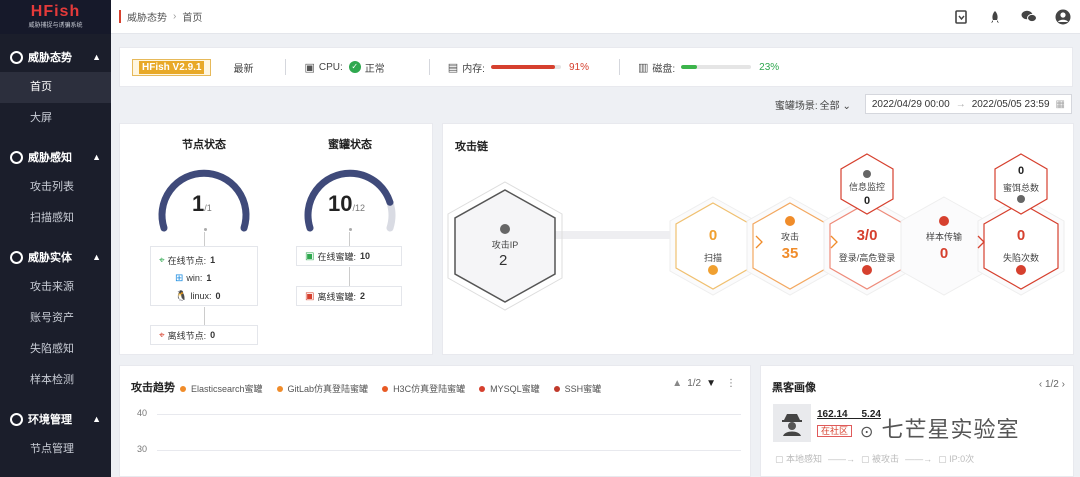 The image size is (1080, 477). I want to click on legend-item: MYSQL蜜罐, so click(509, 388).